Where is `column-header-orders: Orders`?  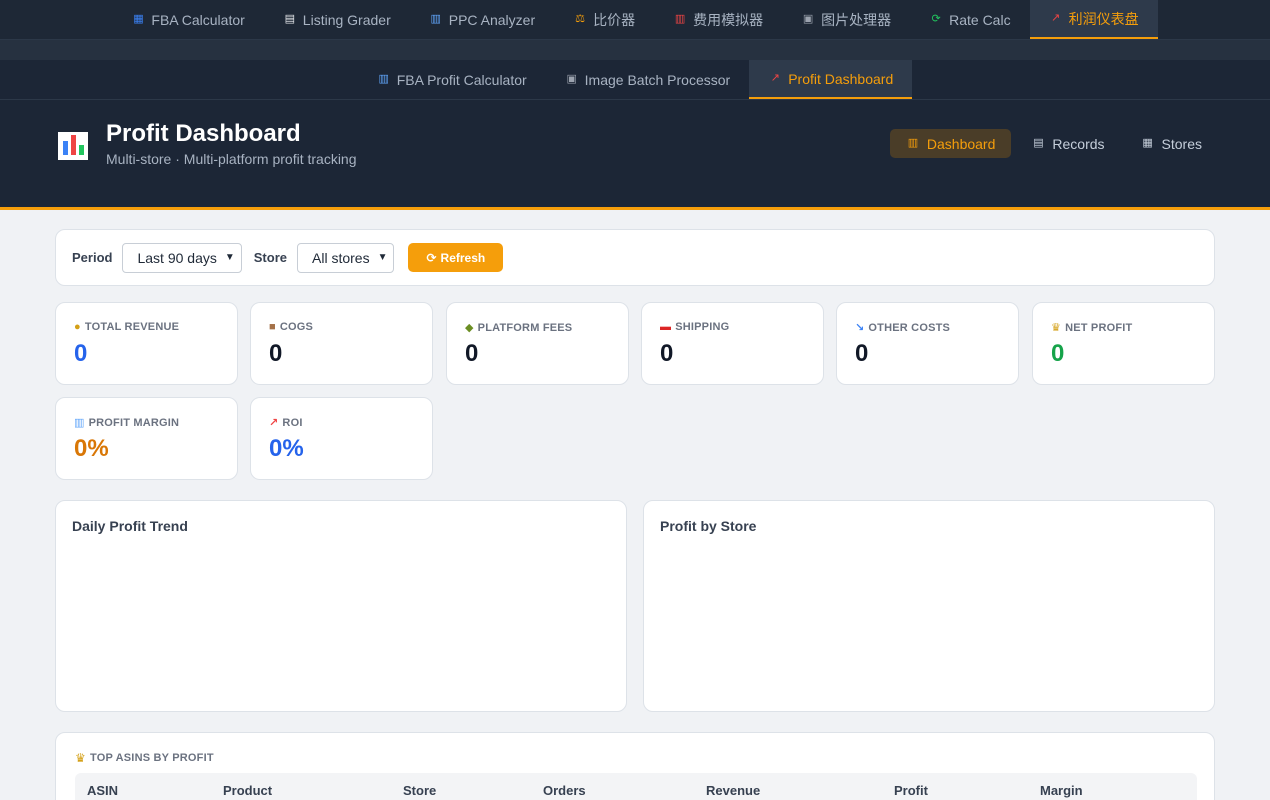 column-header-orders: Orders is located at coordinates (564, 790).